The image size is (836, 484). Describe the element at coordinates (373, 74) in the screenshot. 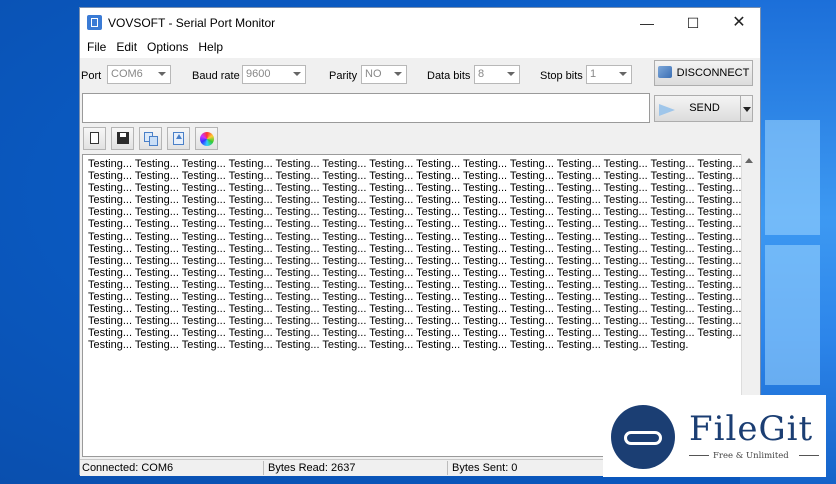

I see `parity-value: NO` at that location.